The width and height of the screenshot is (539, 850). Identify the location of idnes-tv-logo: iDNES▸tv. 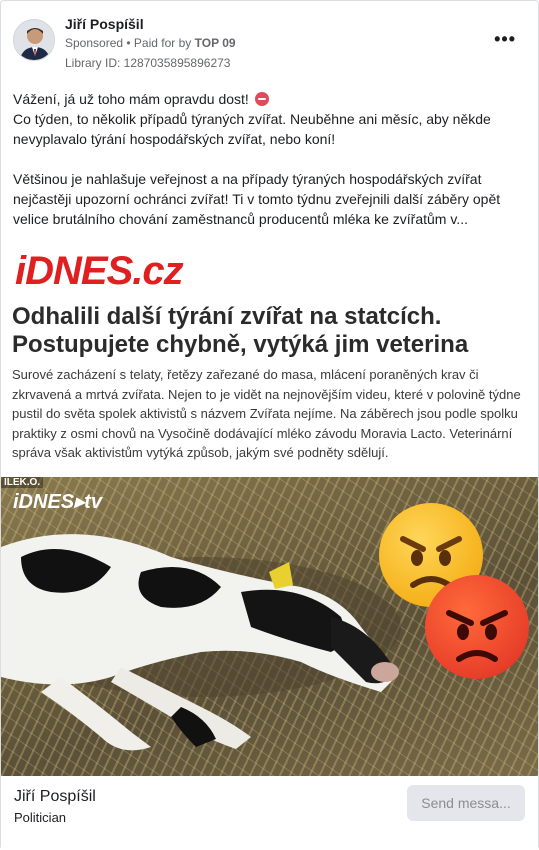
(57, 502).